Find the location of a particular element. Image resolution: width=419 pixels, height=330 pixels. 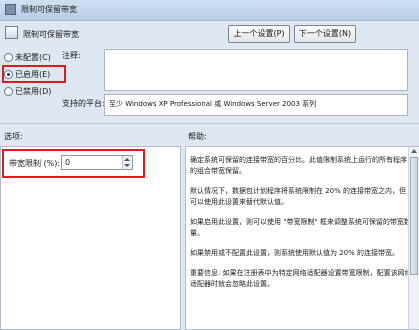

radio-label: 未配置(C) is located at coordinates (33, 57).